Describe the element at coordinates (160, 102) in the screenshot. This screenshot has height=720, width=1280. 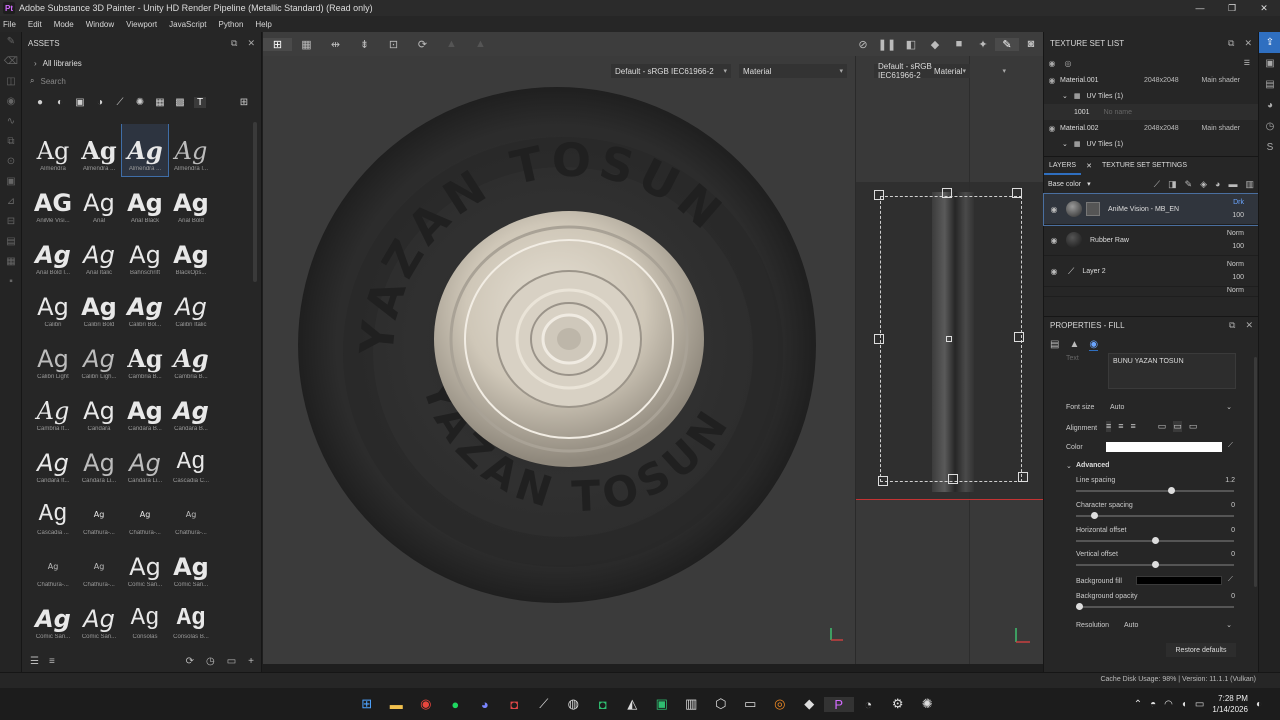
I see `filters-filter-icon: ▦` at that location.